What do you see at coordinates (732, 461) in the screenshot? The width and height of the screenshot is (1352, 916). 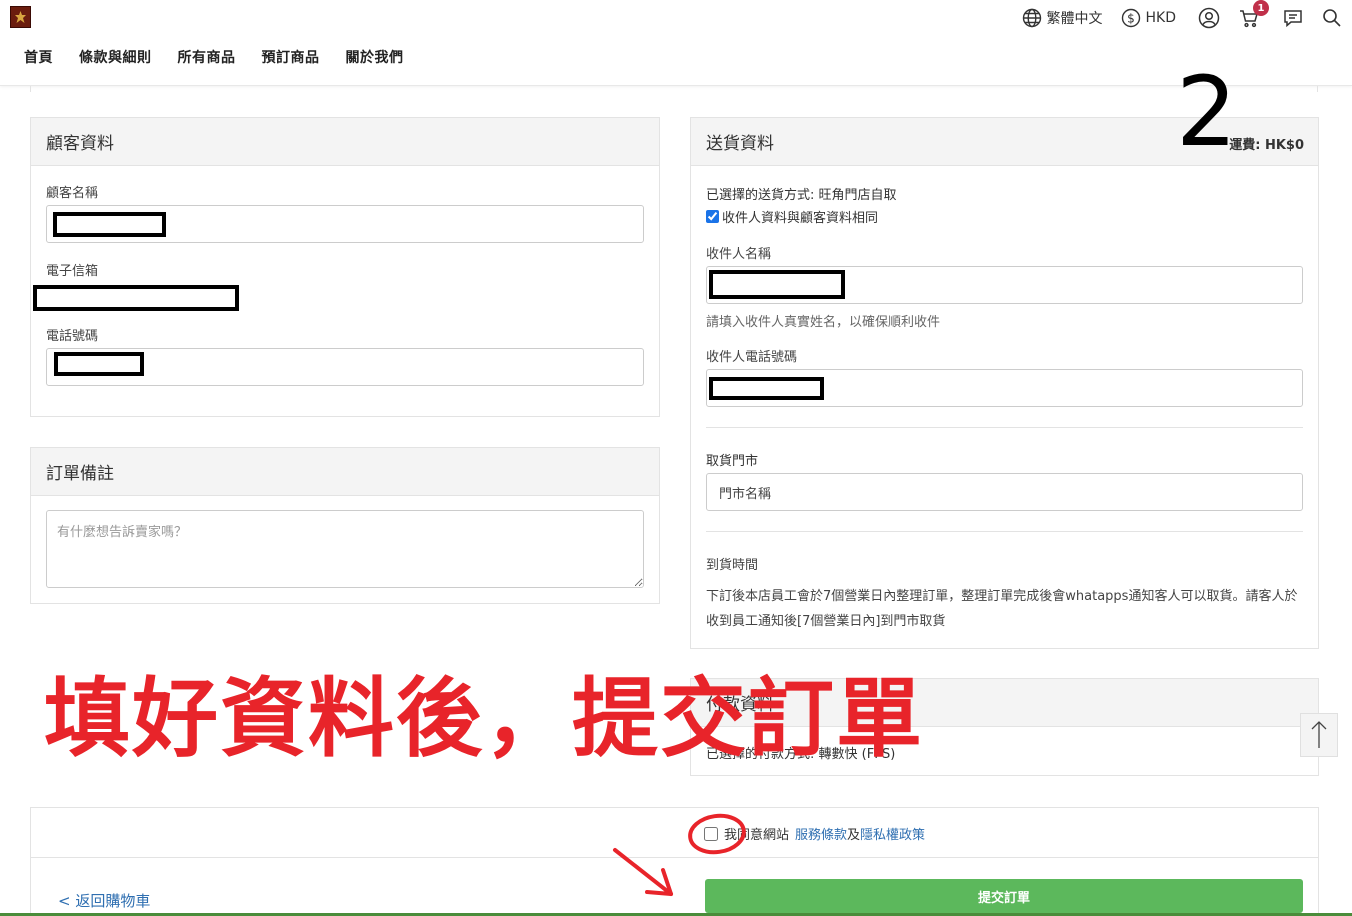 I see `pickup-store-label: 取貨門市` at bounding box center [732, 461].